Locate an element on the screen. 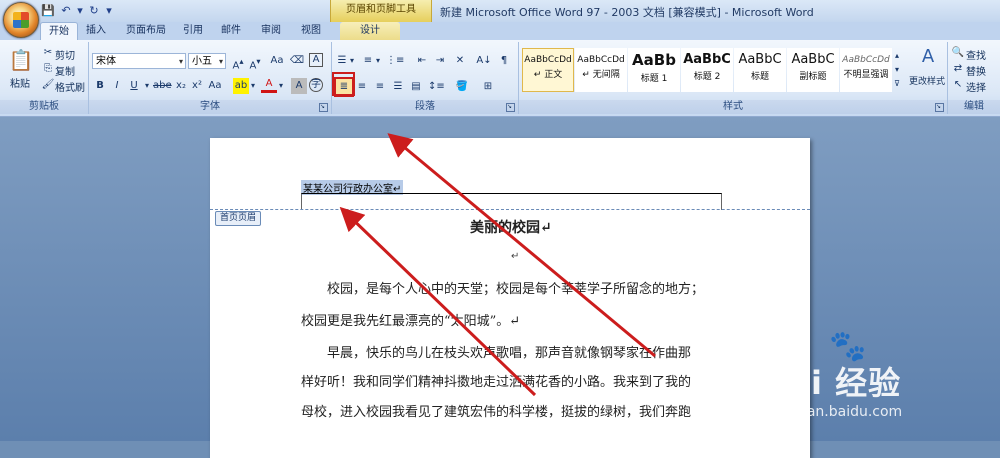 This screenshot has height=458, width=1000. font-size-value: 小五 is located at coordinates (202, 61).